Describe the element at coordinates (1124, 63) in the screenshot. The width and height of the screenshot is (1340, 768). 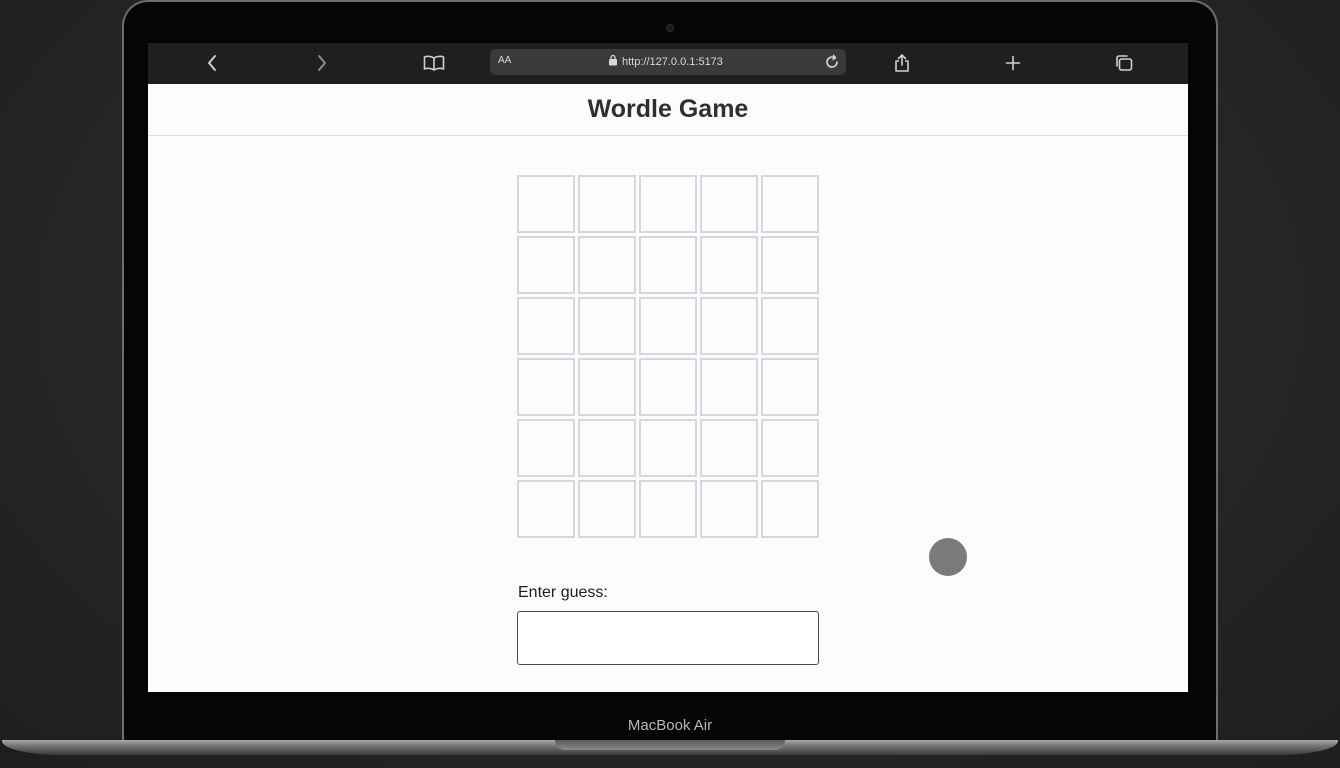
I see `tabs-overview-icon` at that location.